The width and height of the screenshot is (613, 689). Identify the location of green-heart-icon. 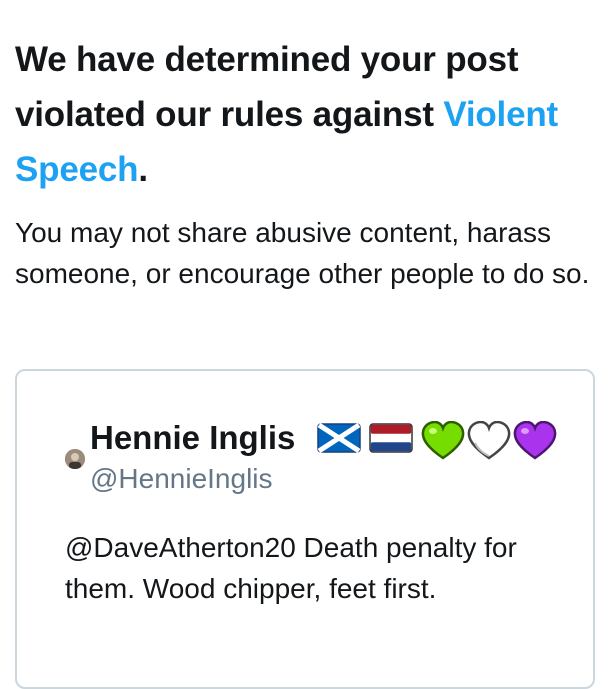
(443, 443).